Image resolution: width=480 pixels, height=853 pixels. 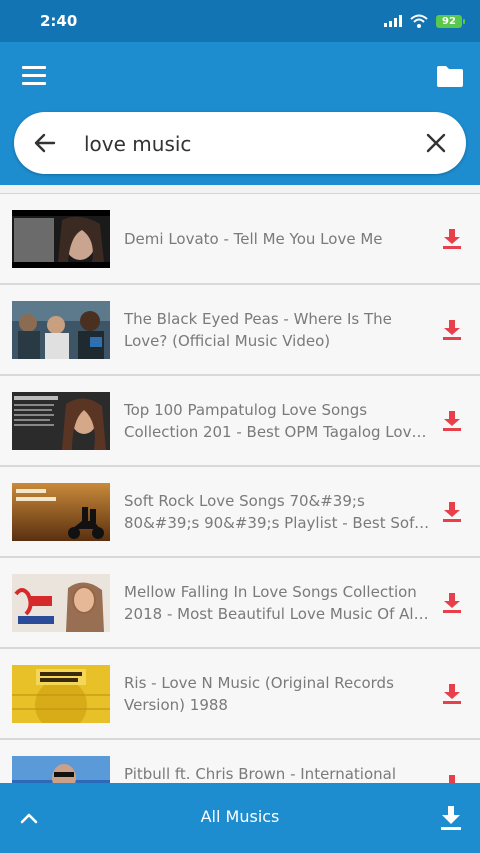 I want to click on folder-icon, so click(x=450, y=76).